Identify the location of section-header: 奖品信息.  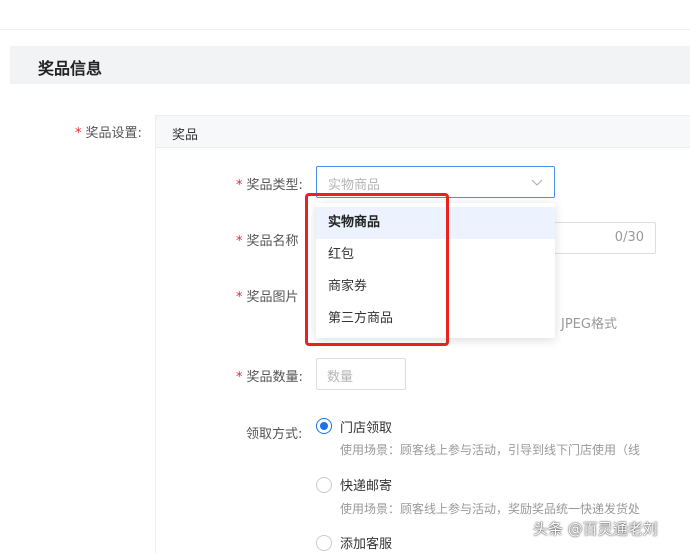
(350, 65).